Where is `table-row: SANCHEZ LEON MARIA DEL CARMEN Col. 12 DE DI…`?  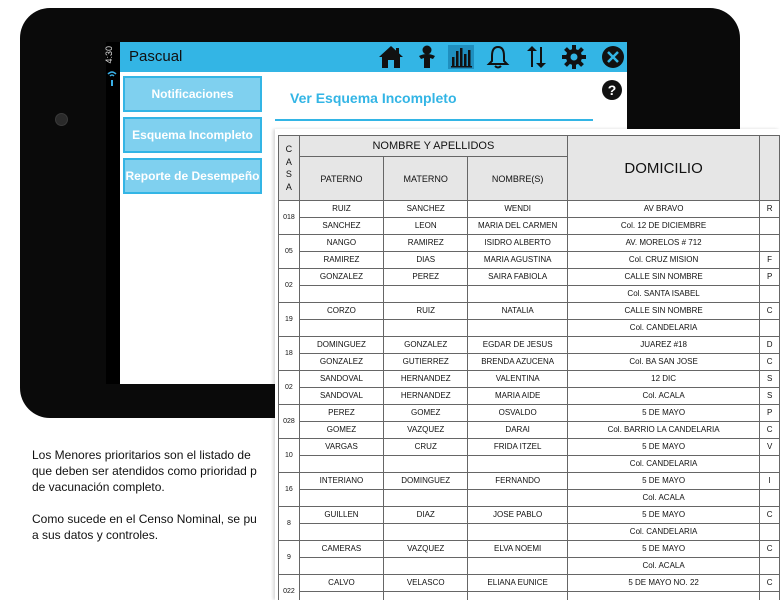 table-row: SANCHEZ LEON MARIA DEL CARMEN Col. 12 DE DI… is located at coordinates (529, 226).